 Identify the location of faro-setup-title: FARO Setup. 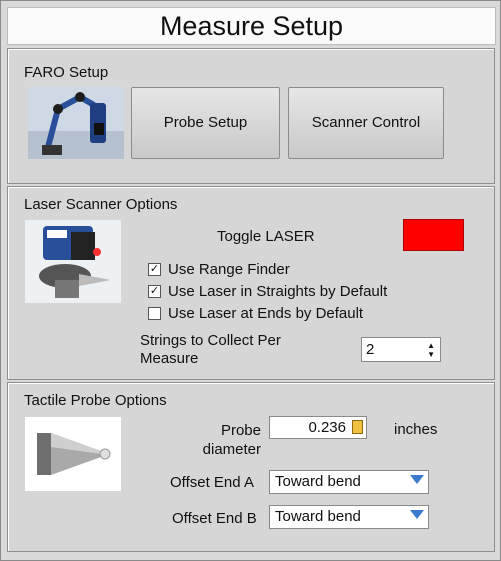
(66, 72).